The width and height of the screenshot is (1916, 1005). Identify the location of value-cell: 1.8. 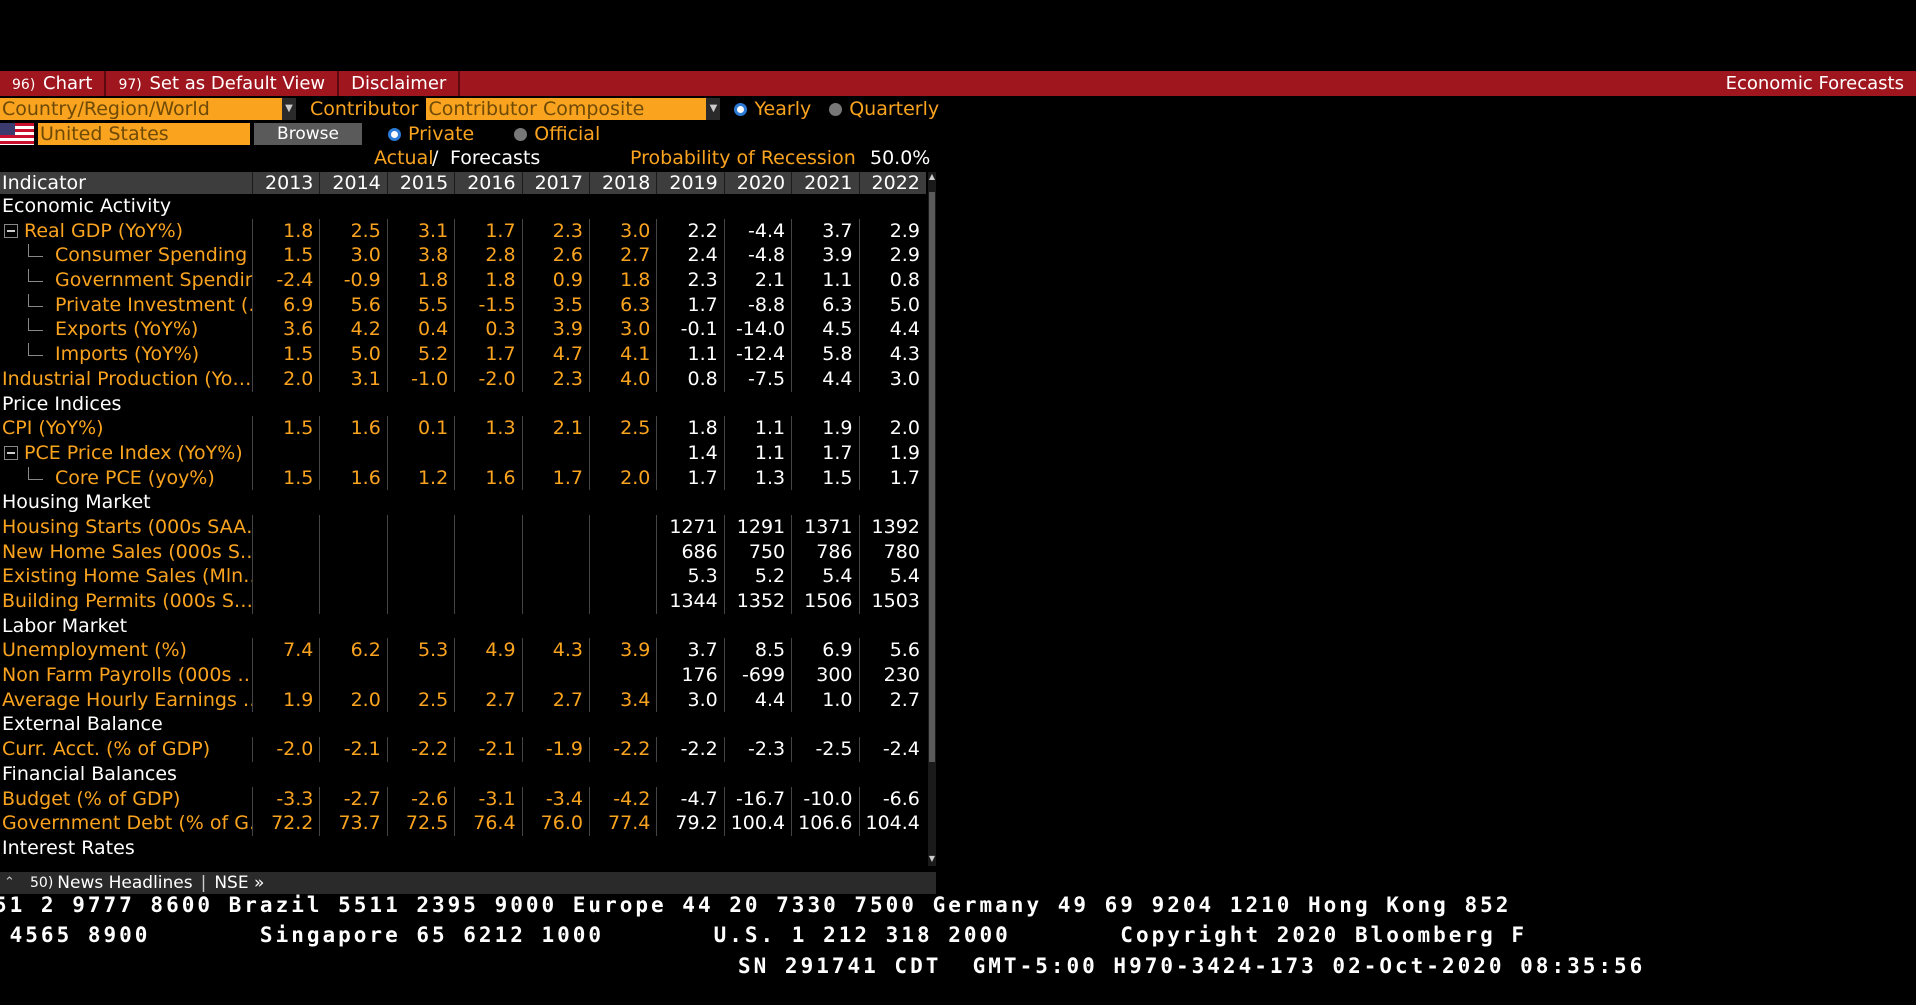
(285, 231).